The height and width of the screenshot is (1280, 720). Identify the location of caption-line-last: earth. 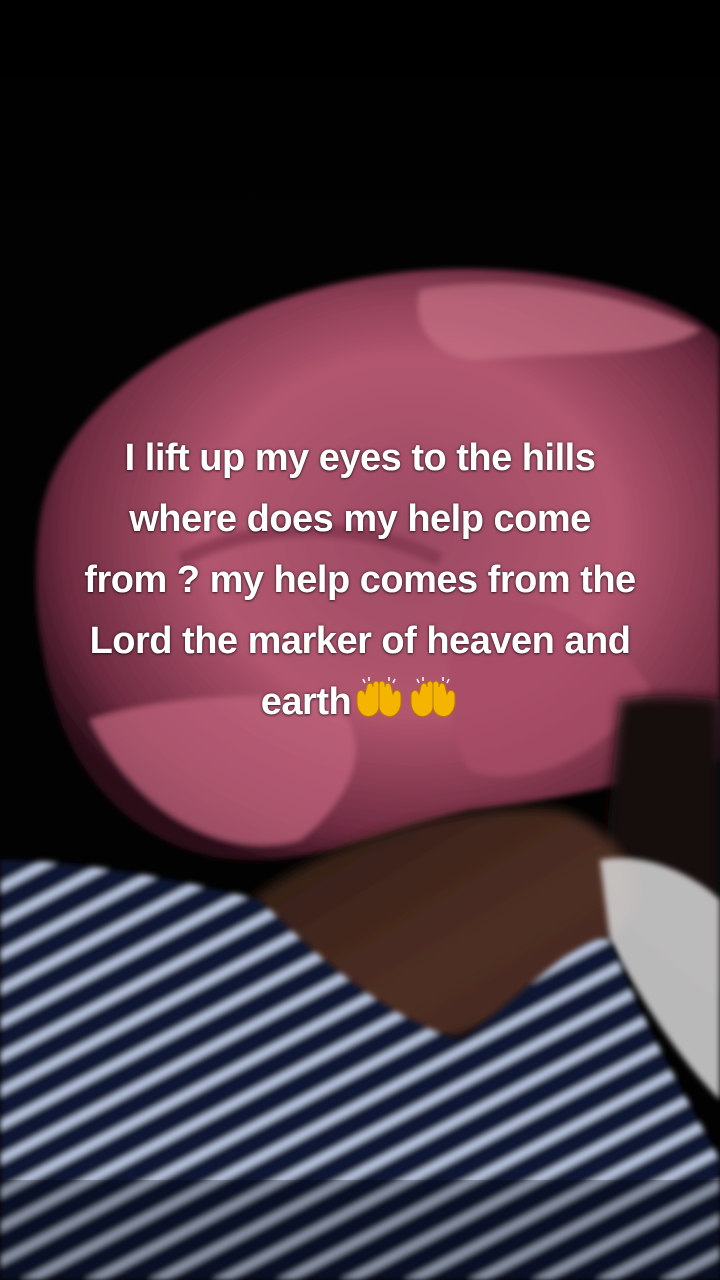
(360, 705).